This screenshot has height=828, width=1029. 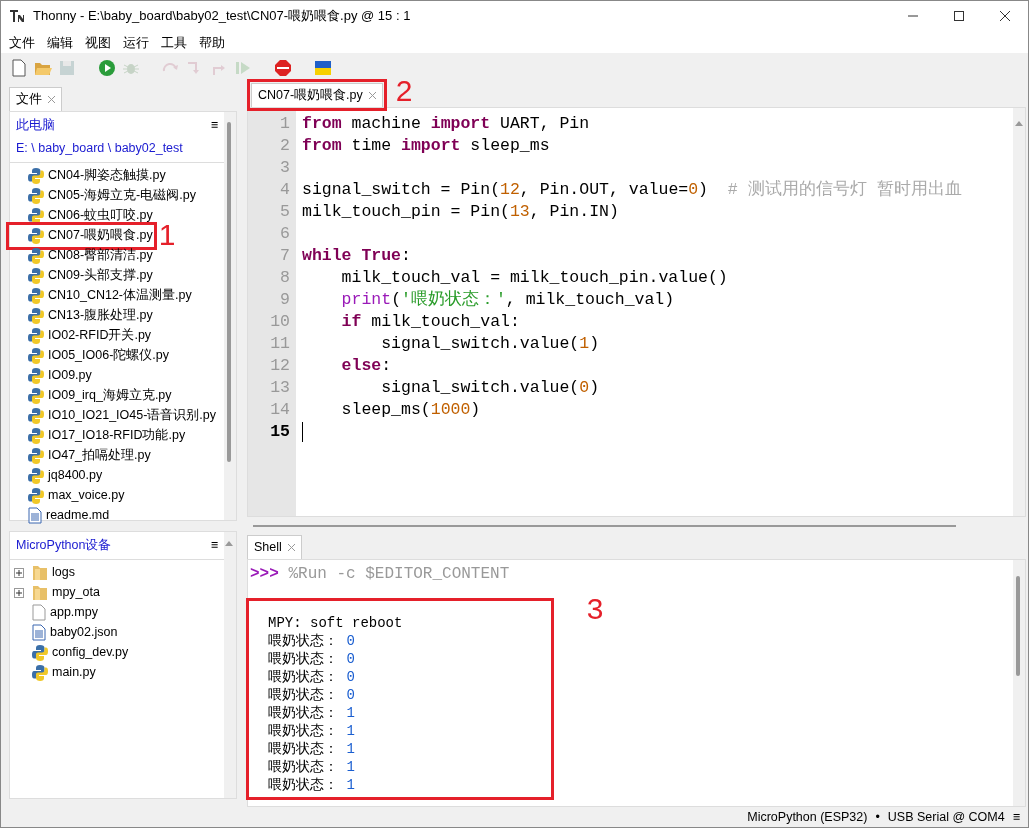 What do you see at coordinates (89, 355) in the screenshot?
I see `file-item: IO05_IO06-陀螺仪.py` at bounding box center [89, 355].